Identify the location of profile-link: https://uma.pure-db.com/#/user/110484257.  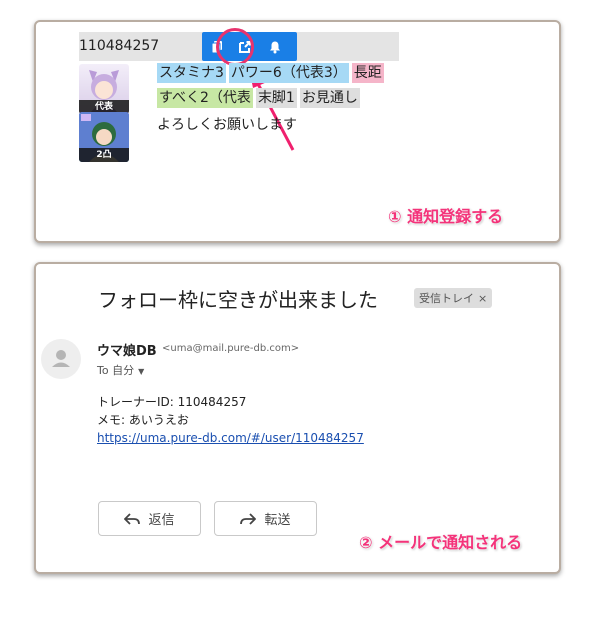
(230, 438).